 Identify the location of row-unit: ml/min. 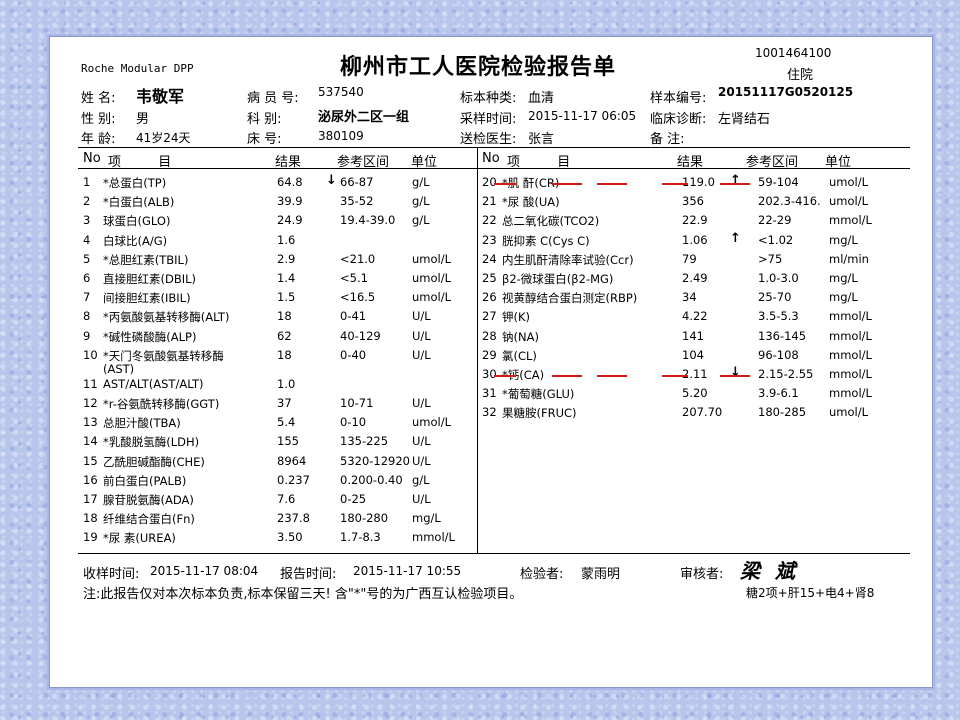
(849, 258).